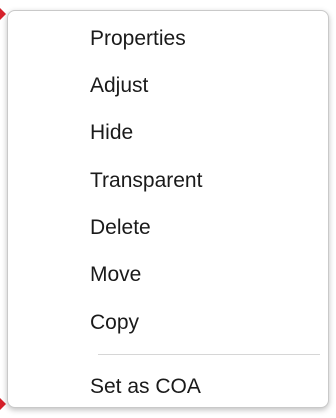 The height and width of the screenshot is (418, 336). I want to click on menu-separator, so click(209, 354).